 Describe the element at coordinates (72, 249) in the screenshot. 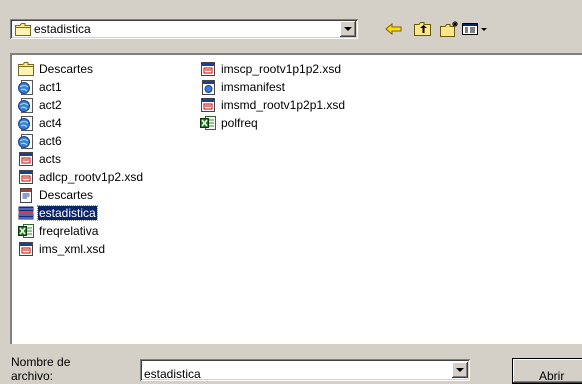

I see `file-item-label: ims_xml.xsd` at that location.